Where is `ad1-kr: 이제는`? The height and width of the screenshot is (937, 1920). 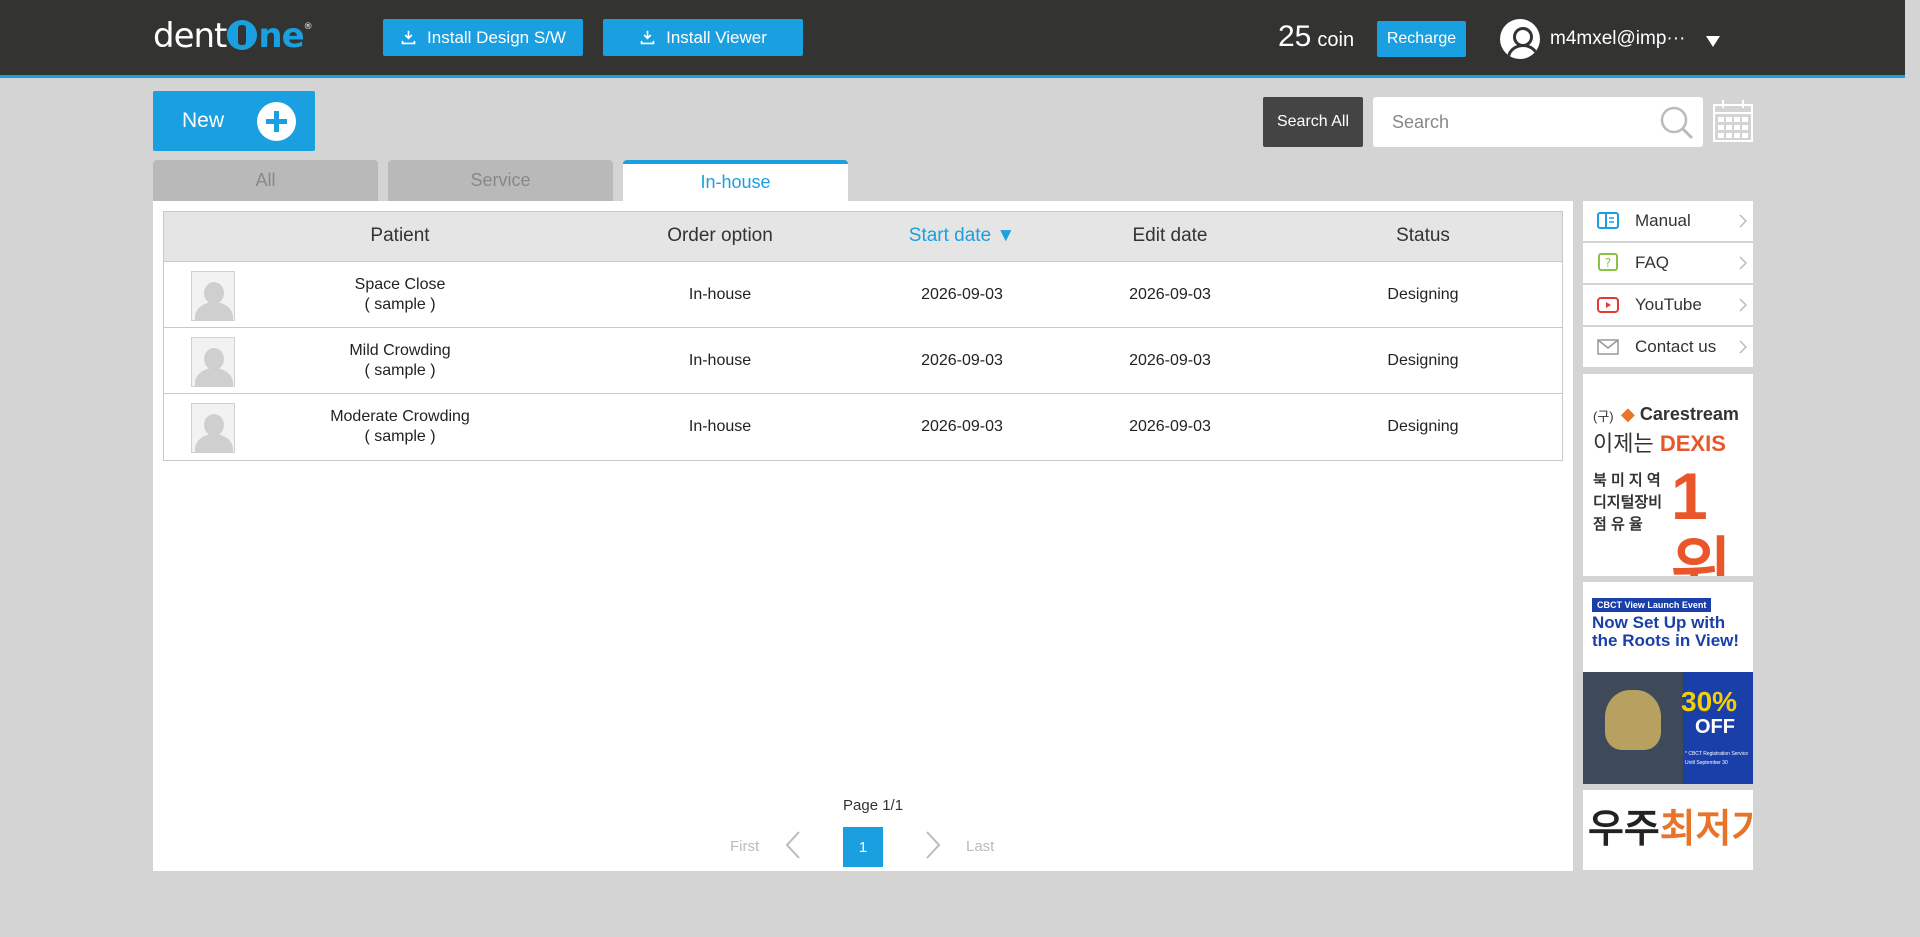
ad1-kr: 이제는 is located at coordinates (1623, 443).